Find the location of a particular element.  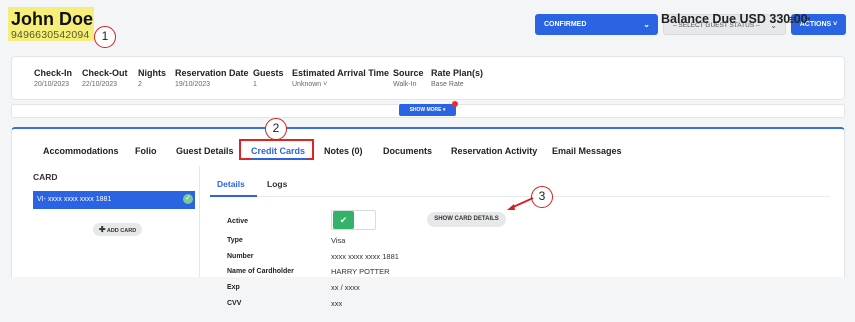

guest-name: John Doe is located at coordinates (52, 19).